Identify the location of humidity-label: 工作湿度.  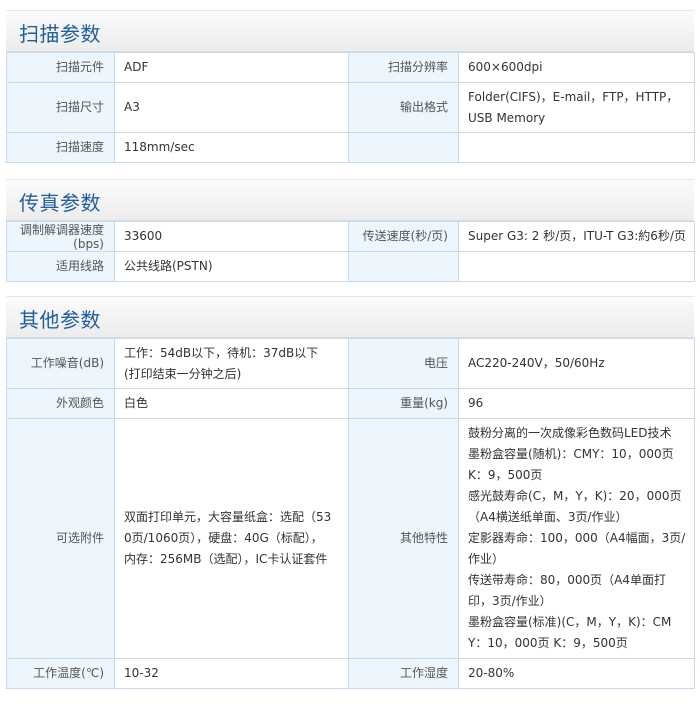
(403, 673).